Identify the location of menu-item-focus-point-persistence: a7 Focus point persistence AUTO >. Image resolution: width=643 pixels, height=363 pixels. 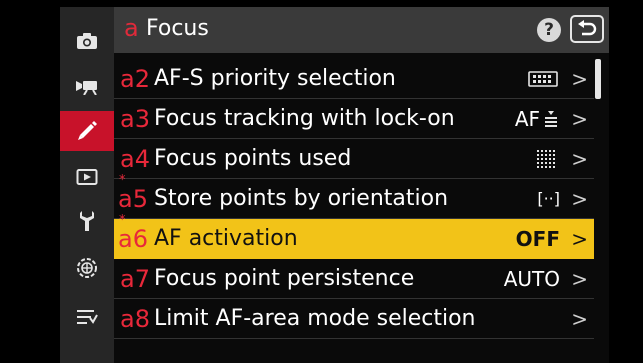
(354, 279).